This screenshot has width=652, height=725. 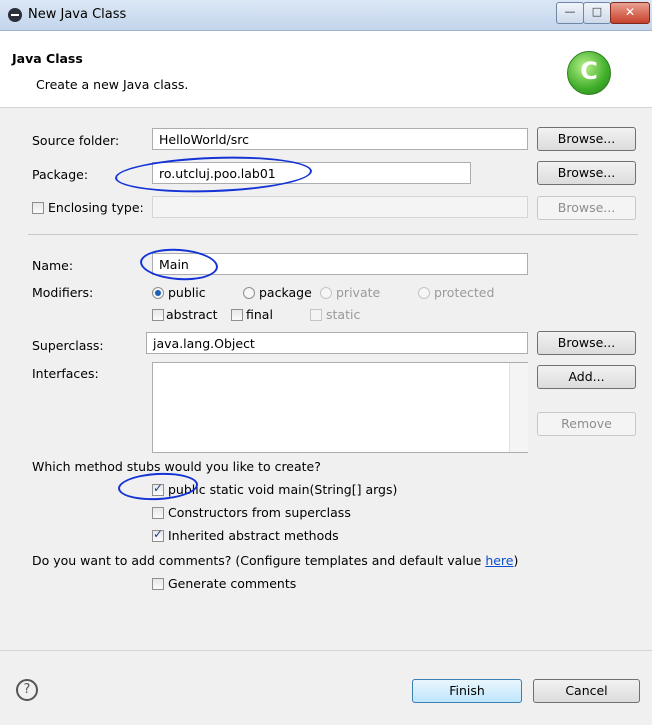 What do you see at coordinates (65, 373) in the screenshot?
I see `interfaces-label: Interfaces:` at bounding box center [65, 373].